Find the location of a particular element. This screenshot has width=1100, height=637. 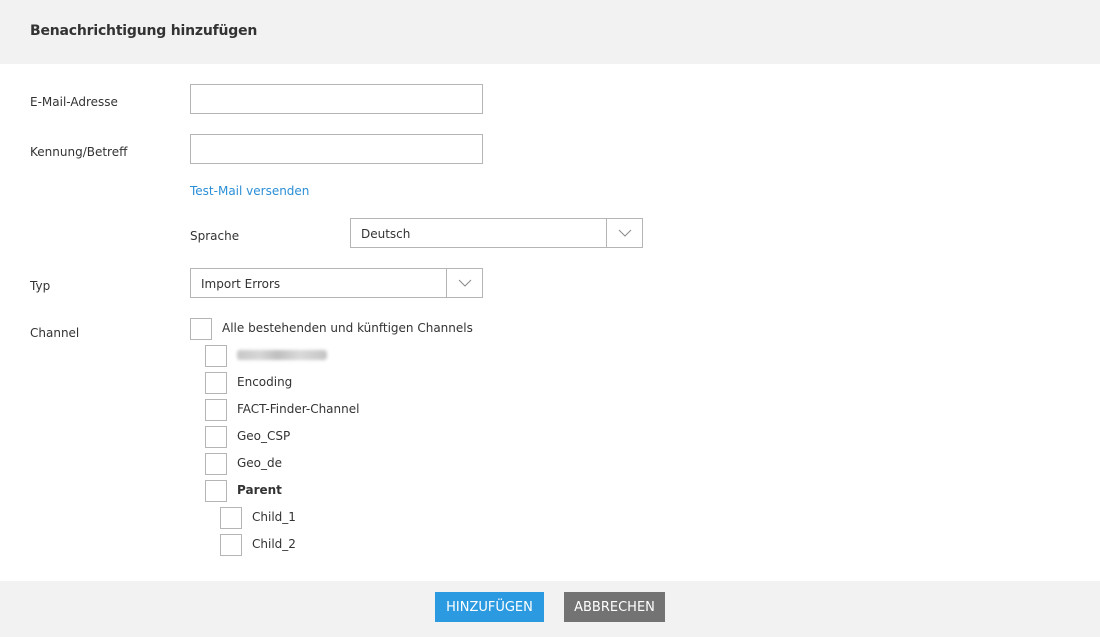

channel-all-label: Alle bestehenden und künftigen Channels is located at coordinates (347, 328).